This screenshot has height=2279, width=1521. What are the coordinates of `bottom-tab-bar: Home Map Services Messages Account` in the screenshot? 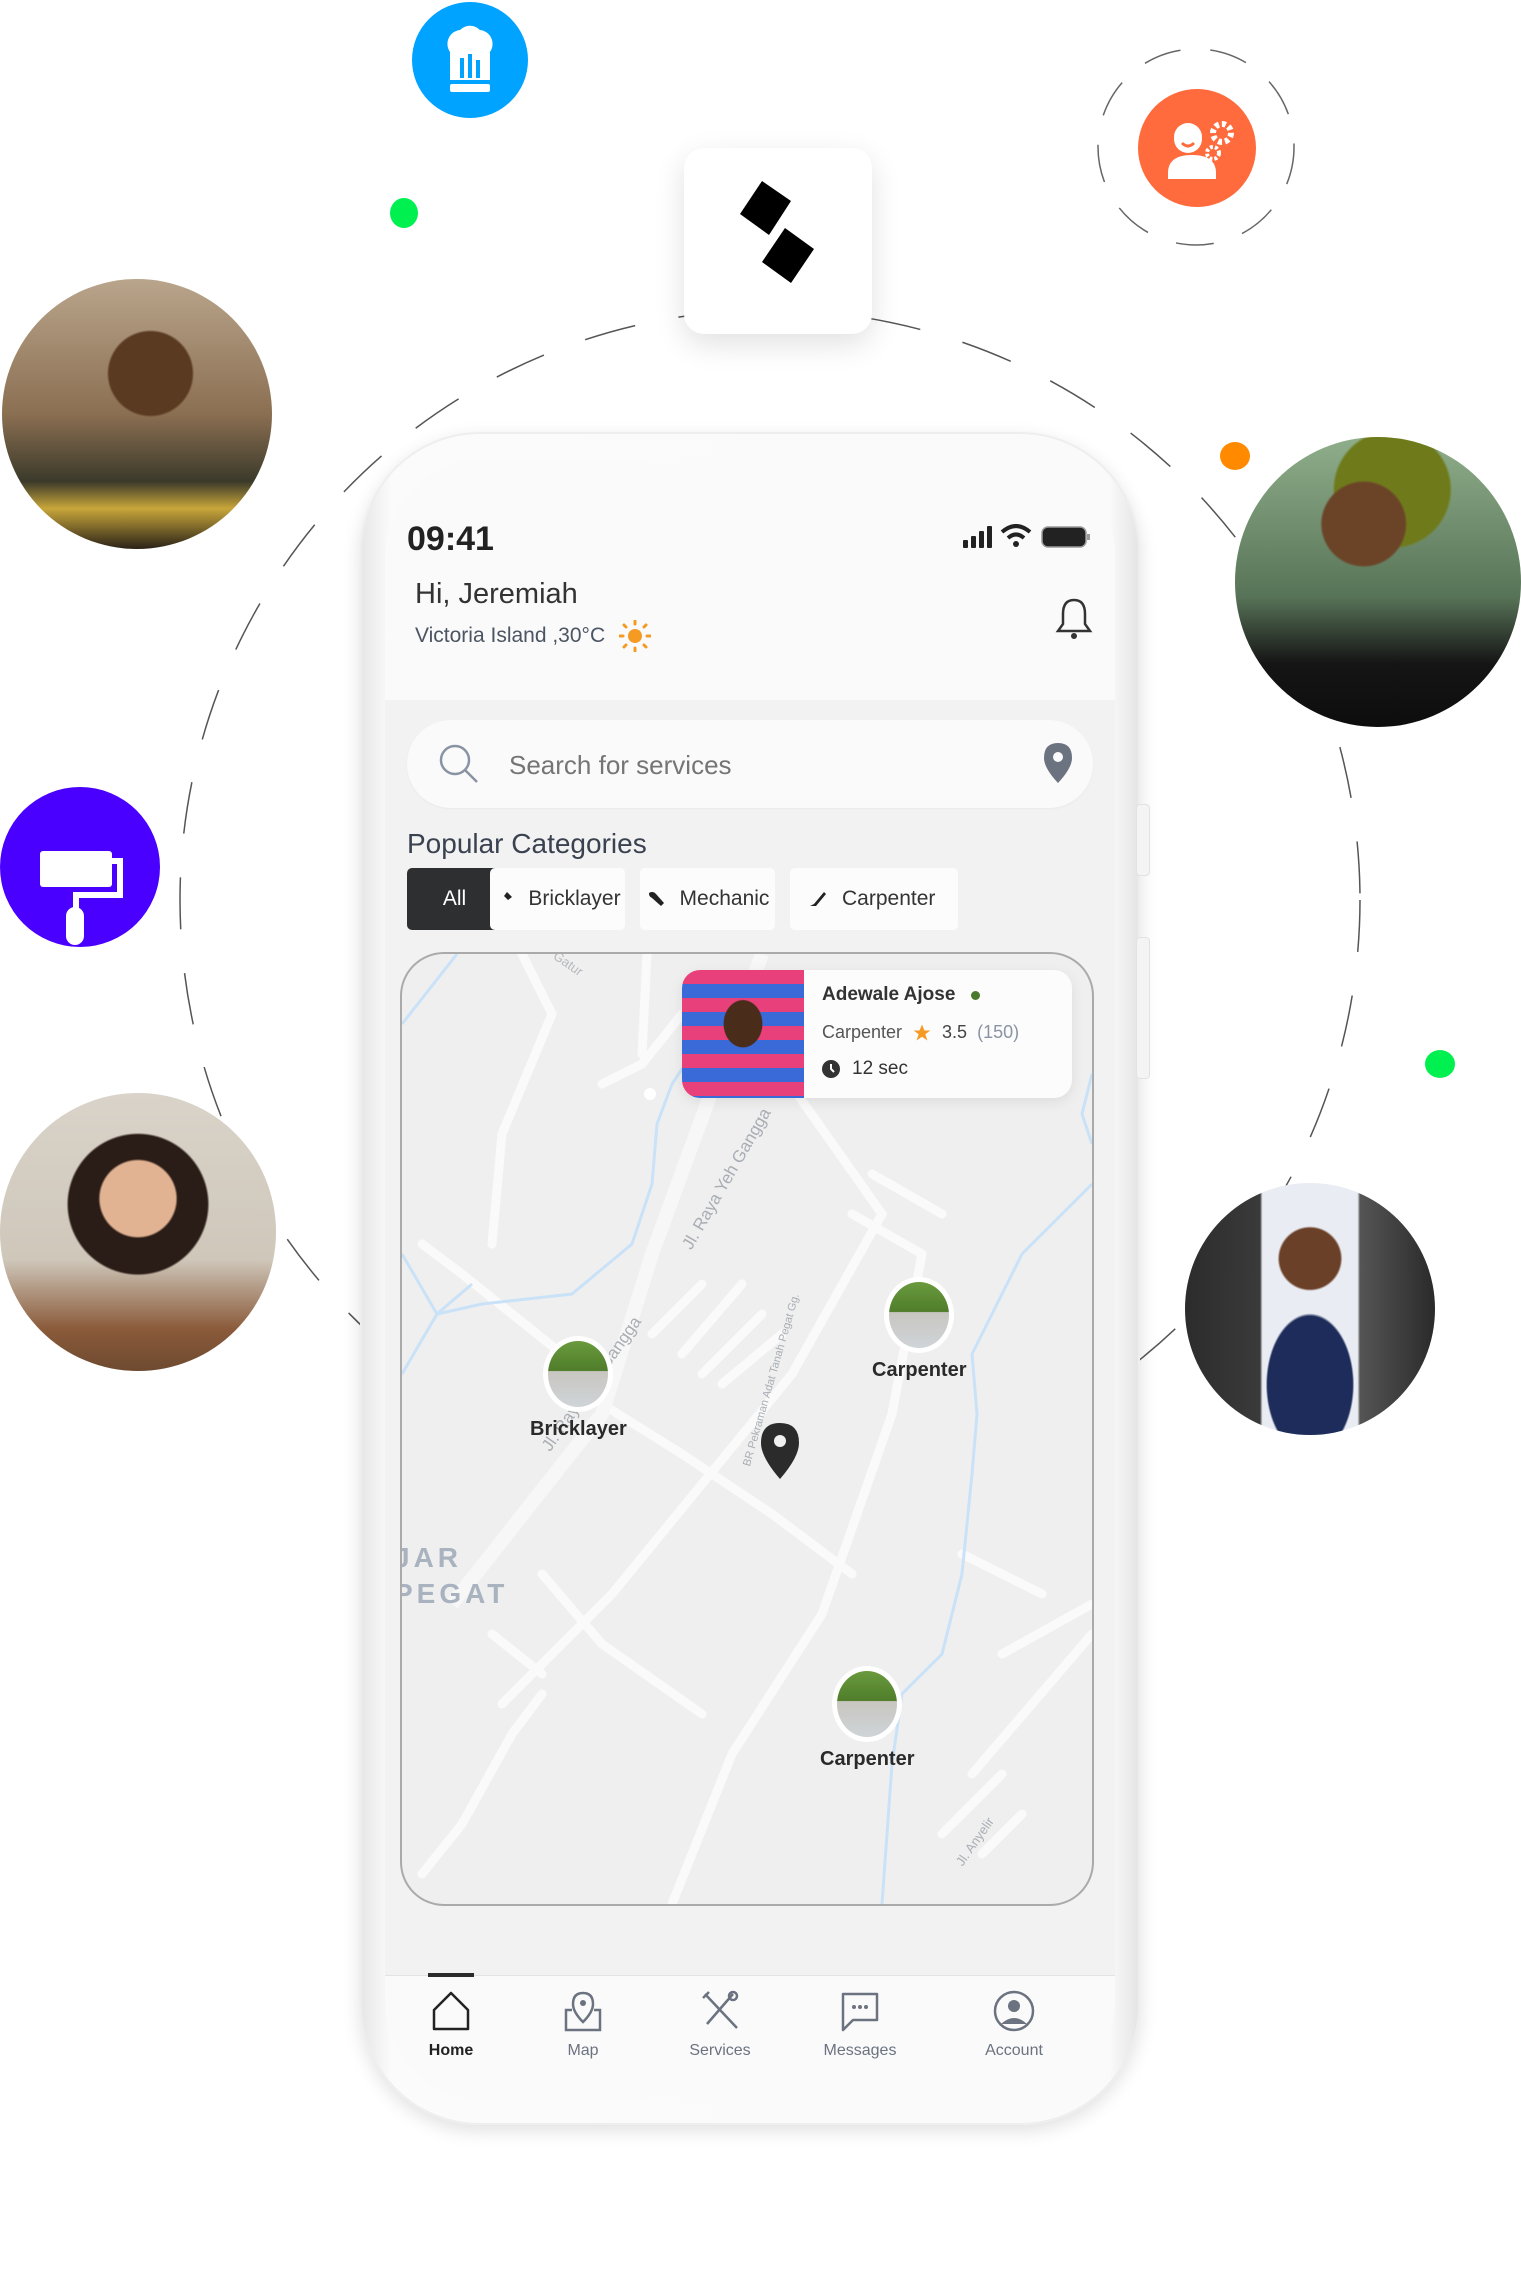 It's located at (750, 2036).